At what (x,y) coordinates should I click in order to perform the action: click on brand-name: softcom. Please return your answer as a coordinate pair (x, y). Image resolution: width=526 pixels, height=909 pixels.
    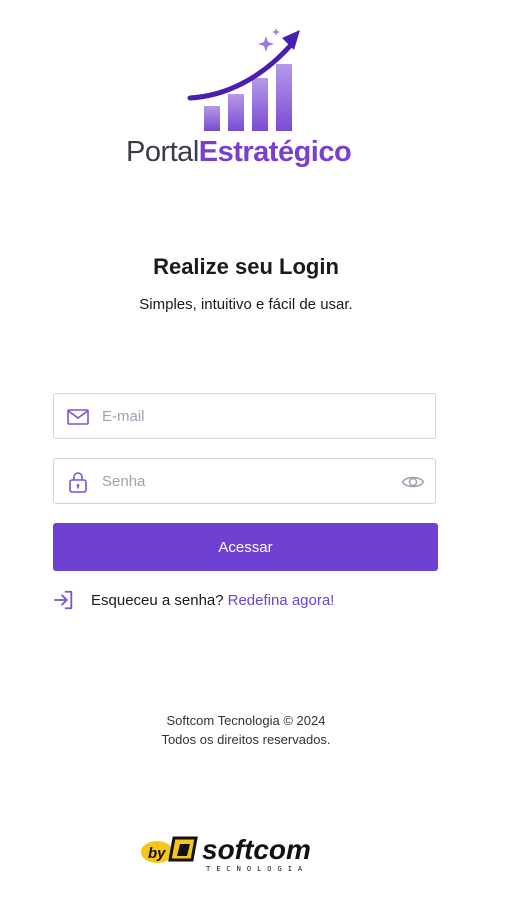
    Looking at the image, I should click on (256, 849).